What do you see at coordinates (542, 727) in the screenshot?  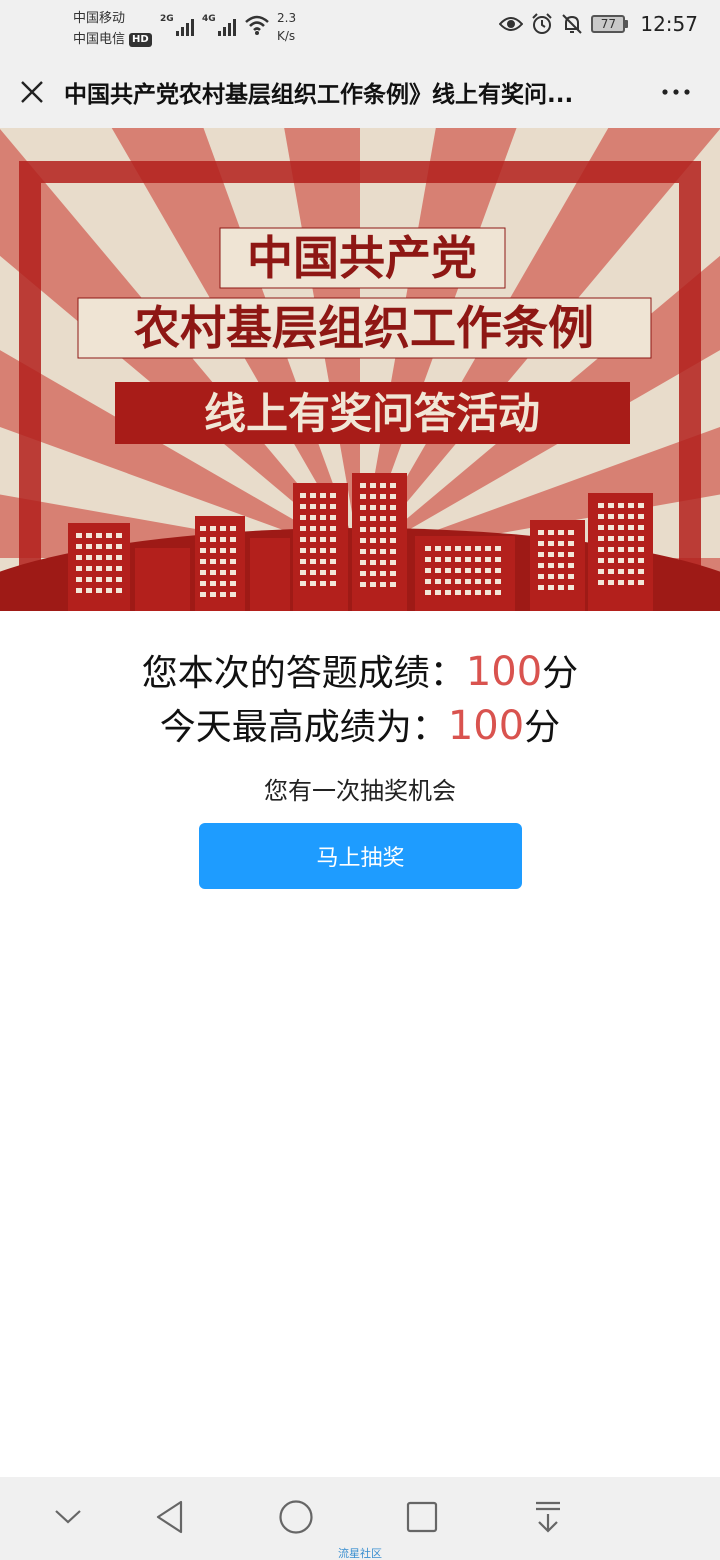 I see `best-score-unit: 分` at bounding box center [542, 727].